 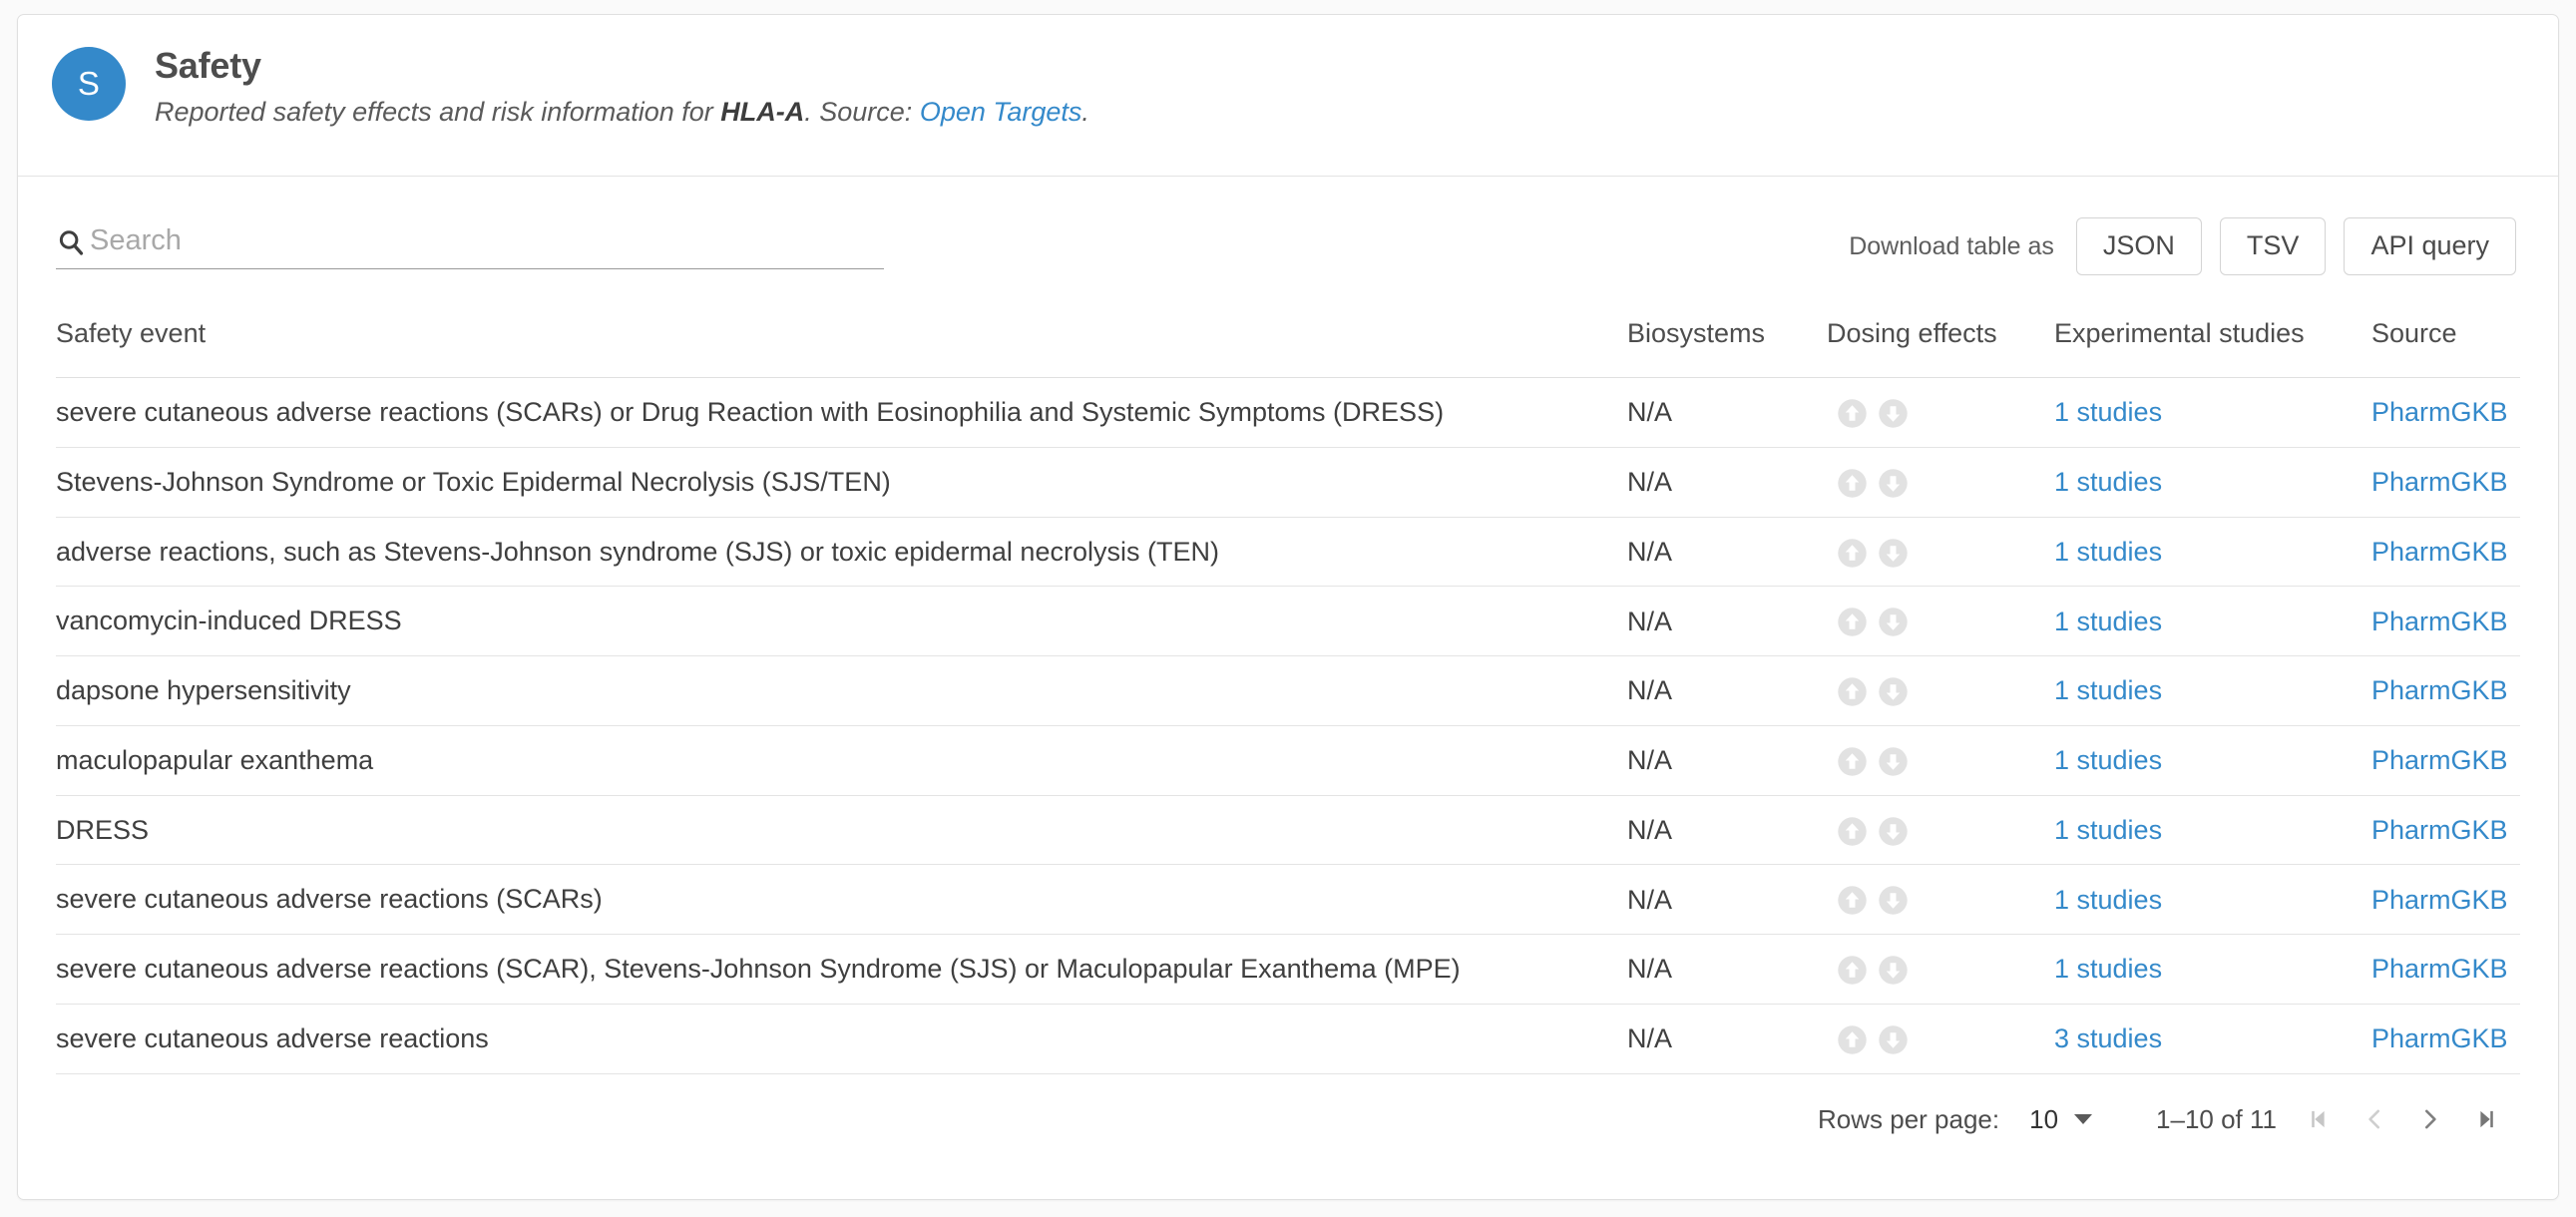 I want to click on api-query-button: API query, so click(x=2430, y=246).